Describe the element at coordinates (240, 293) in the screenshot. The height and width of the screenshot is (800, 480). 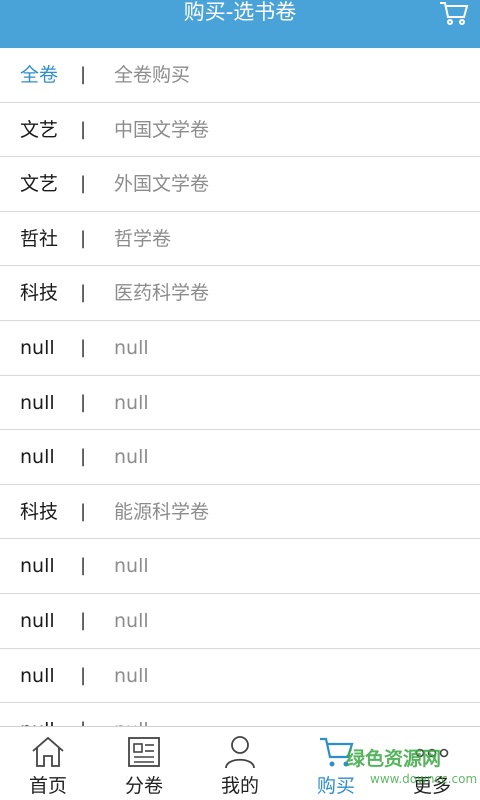
I see `list-item: 科技 | 医药科学卷` at that location.